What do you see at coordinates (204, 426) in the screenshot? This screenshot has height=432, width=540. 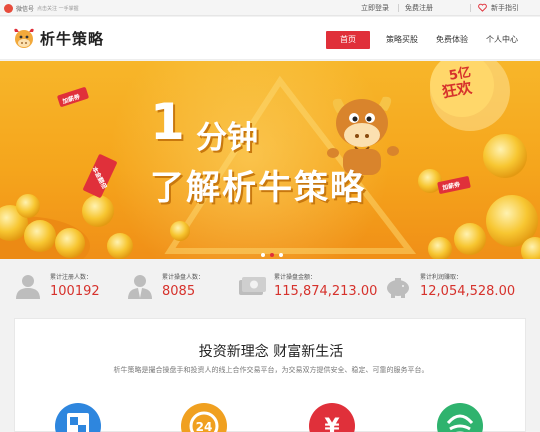 I see `svg-text: 24` at bounding box center [204, 426].